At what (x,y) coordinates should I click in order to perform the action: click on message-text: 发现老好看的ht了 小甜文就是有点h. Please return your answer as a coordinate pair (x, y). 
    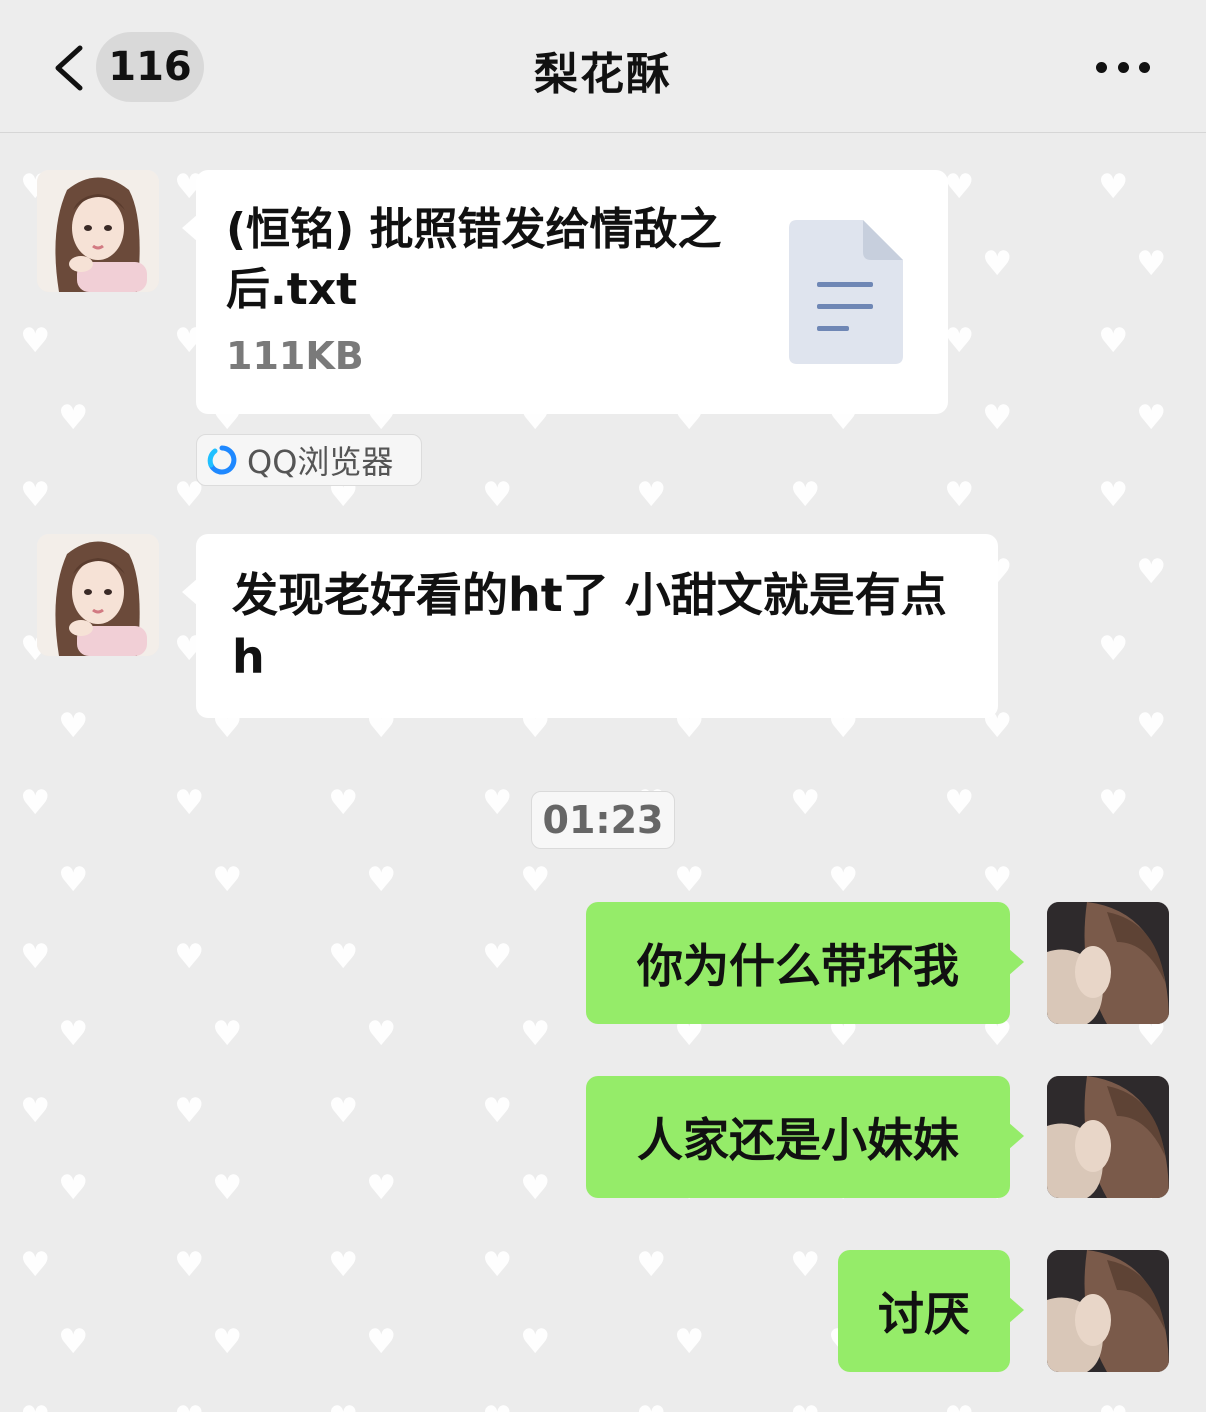
    Looking at the image, I should click on (589, 626).